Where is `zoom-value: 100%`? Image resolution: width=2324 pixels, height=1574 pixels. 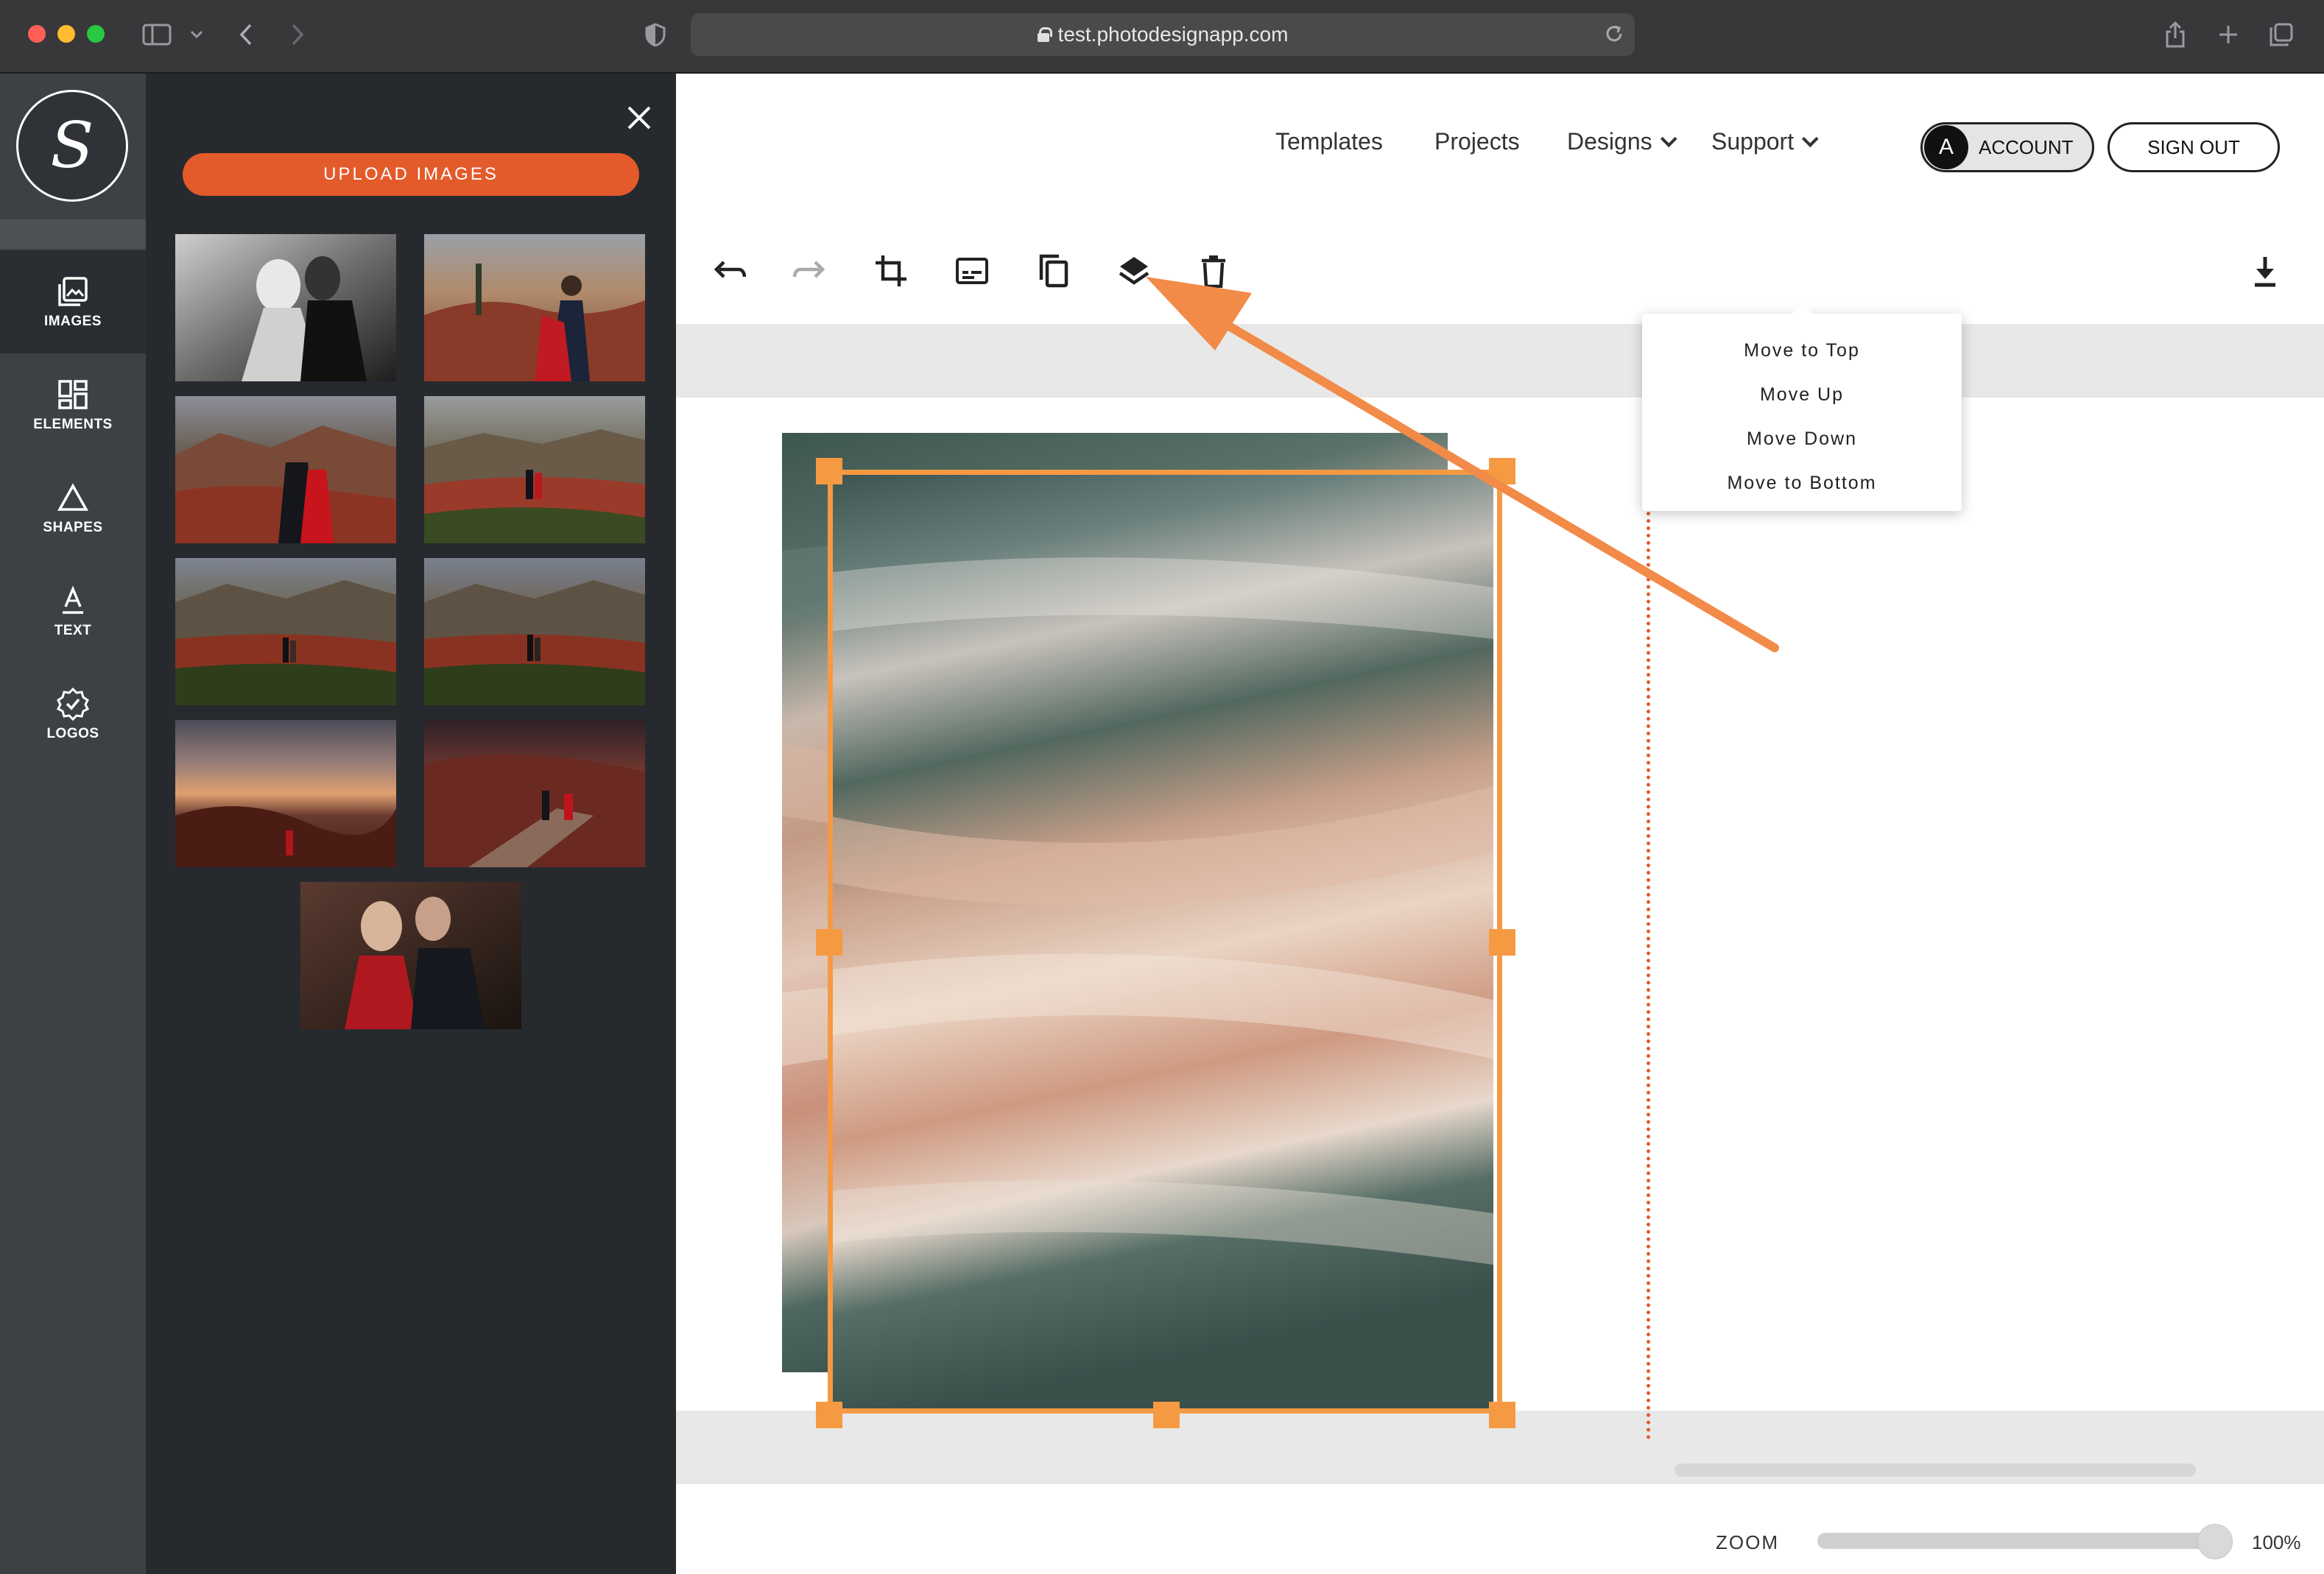
zoom-value: 100% is located at coordinates (2277, 1542).